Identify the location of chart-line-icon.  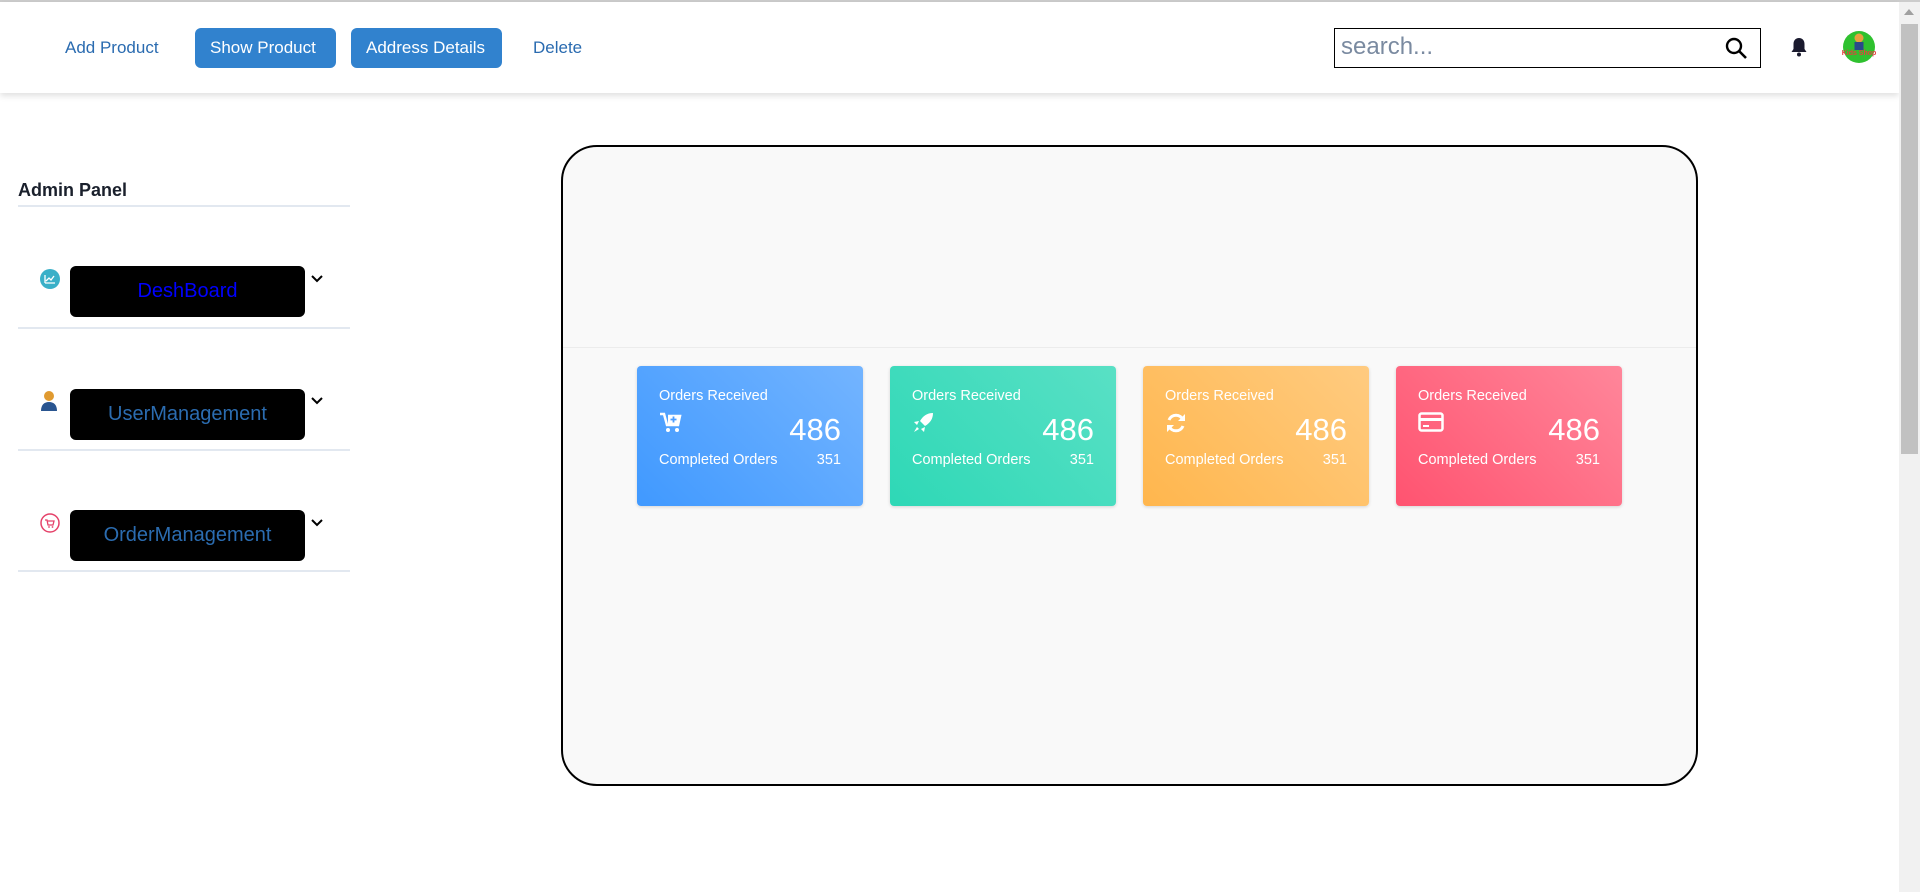
(50, 279).